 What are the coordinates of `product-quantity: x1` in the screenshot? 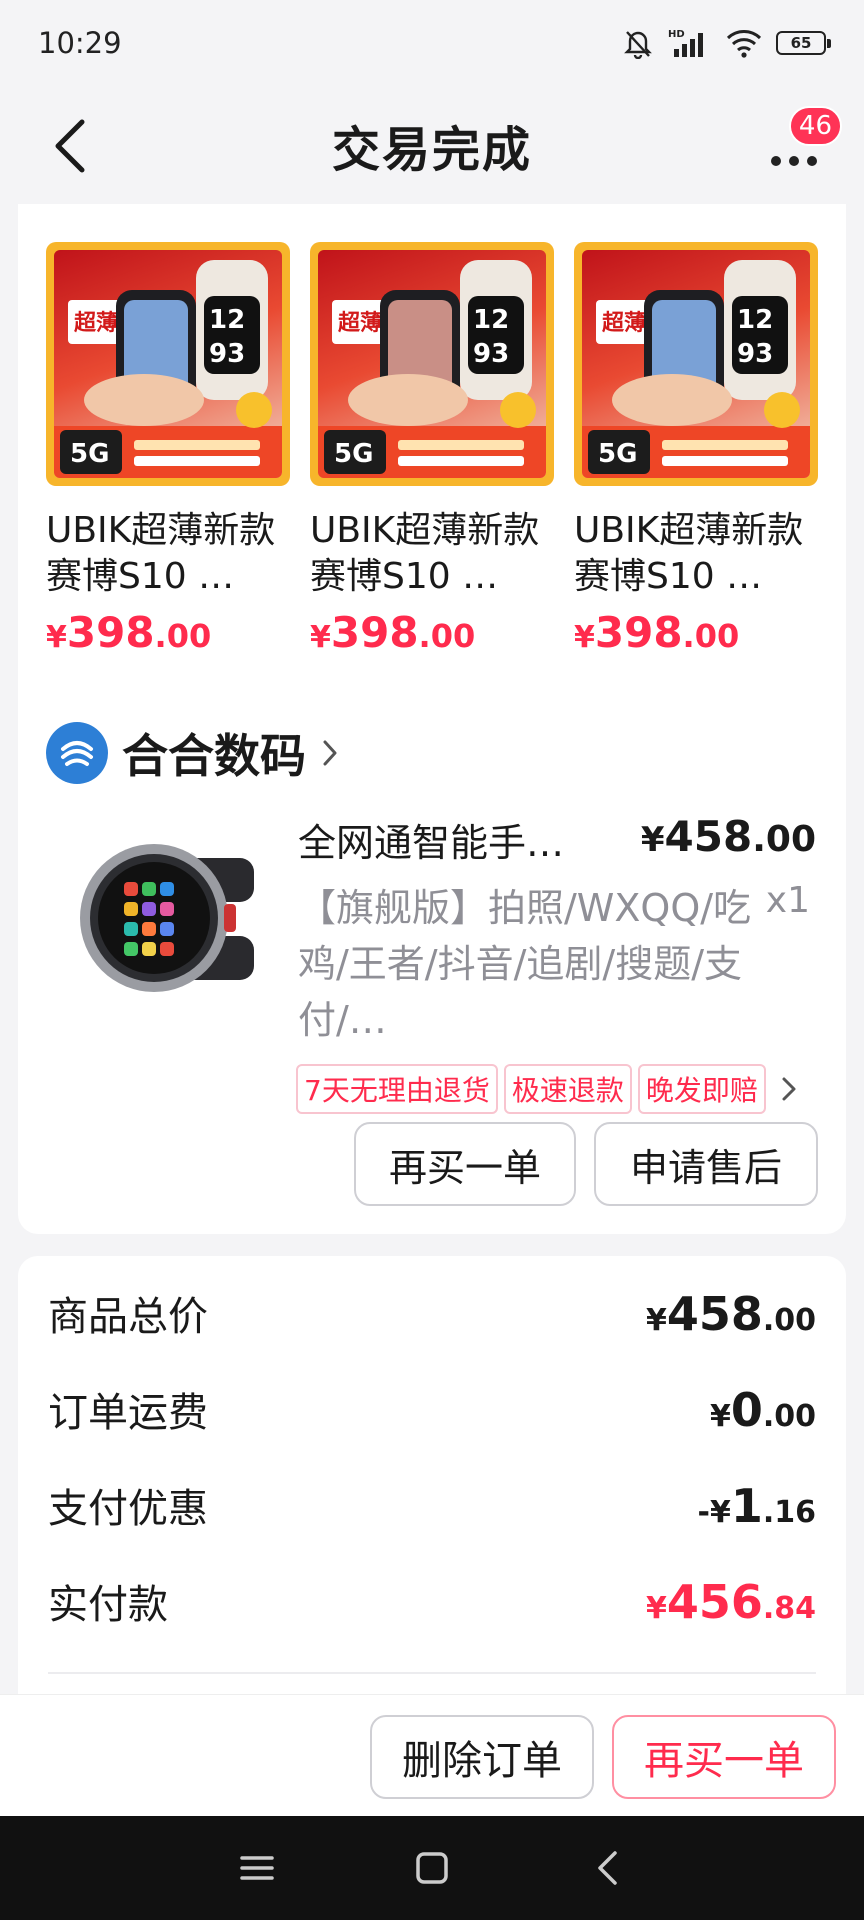 It's located at (787, 900).